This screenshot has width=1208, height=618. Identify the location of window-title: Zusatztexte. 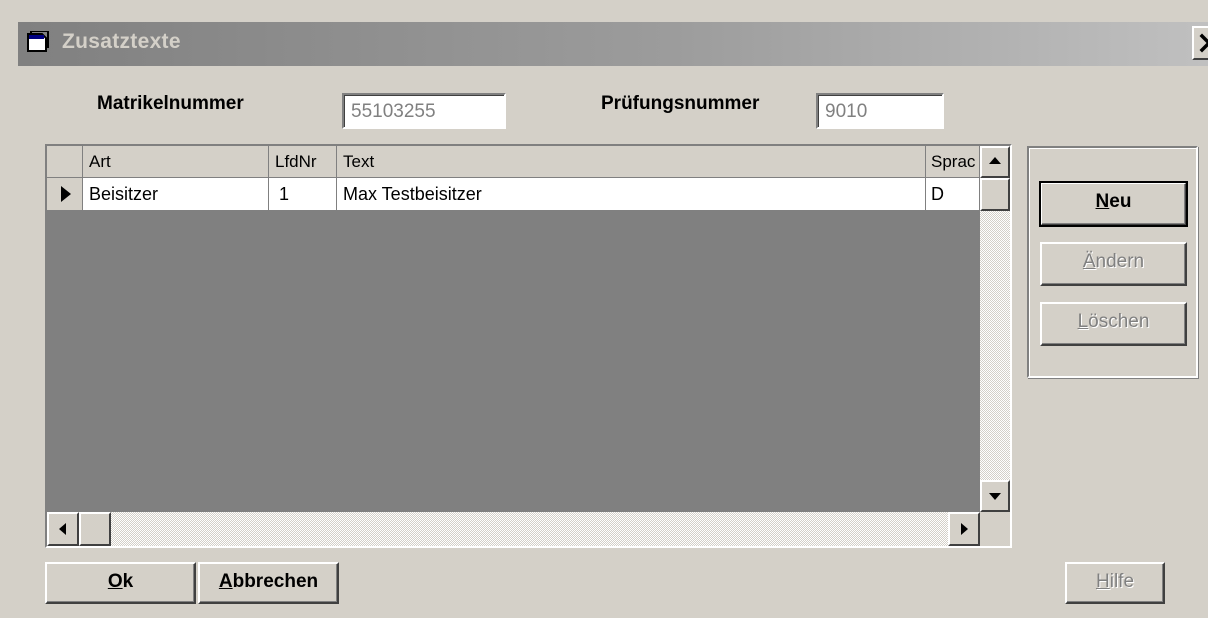
(121, 41).